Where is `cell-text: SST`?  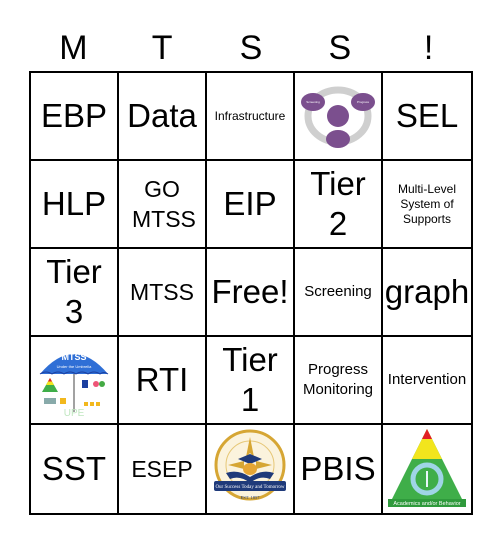 cell-text: SST is located at coordinates (74, 468).